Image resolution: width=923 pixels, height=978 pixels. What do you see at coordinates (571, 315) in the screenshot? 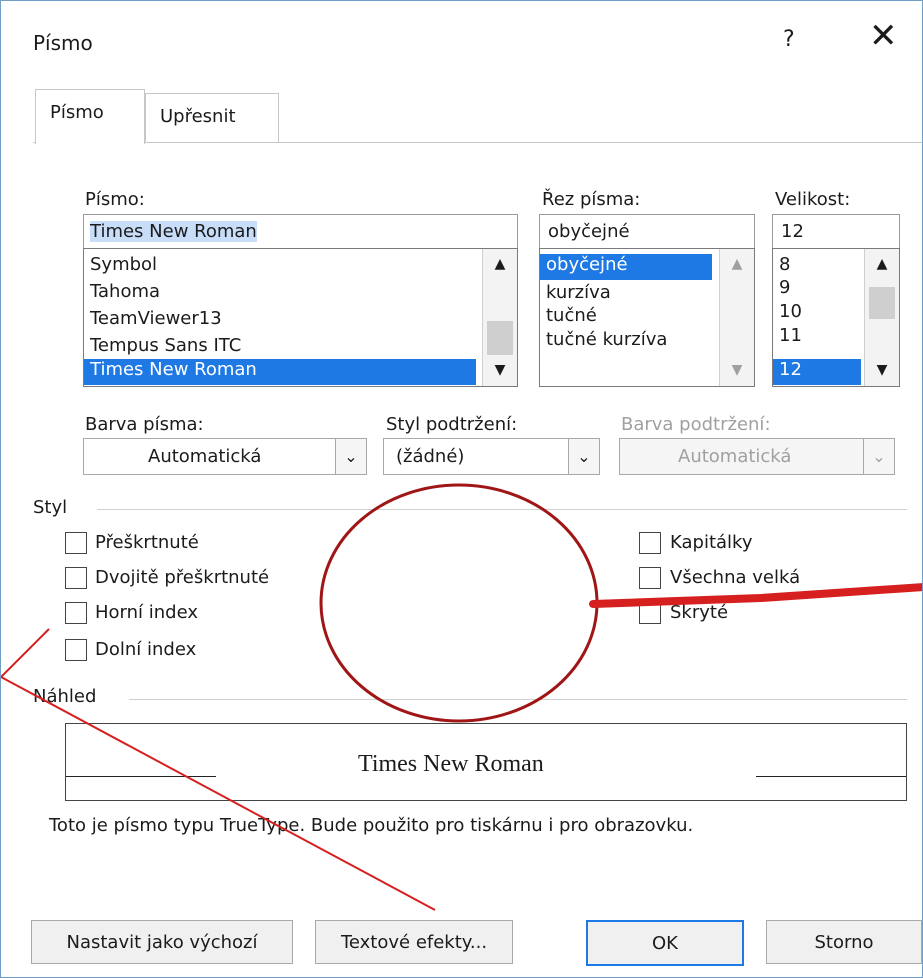
I see `style-list-item: tučné` at bounding box center [571, 315].